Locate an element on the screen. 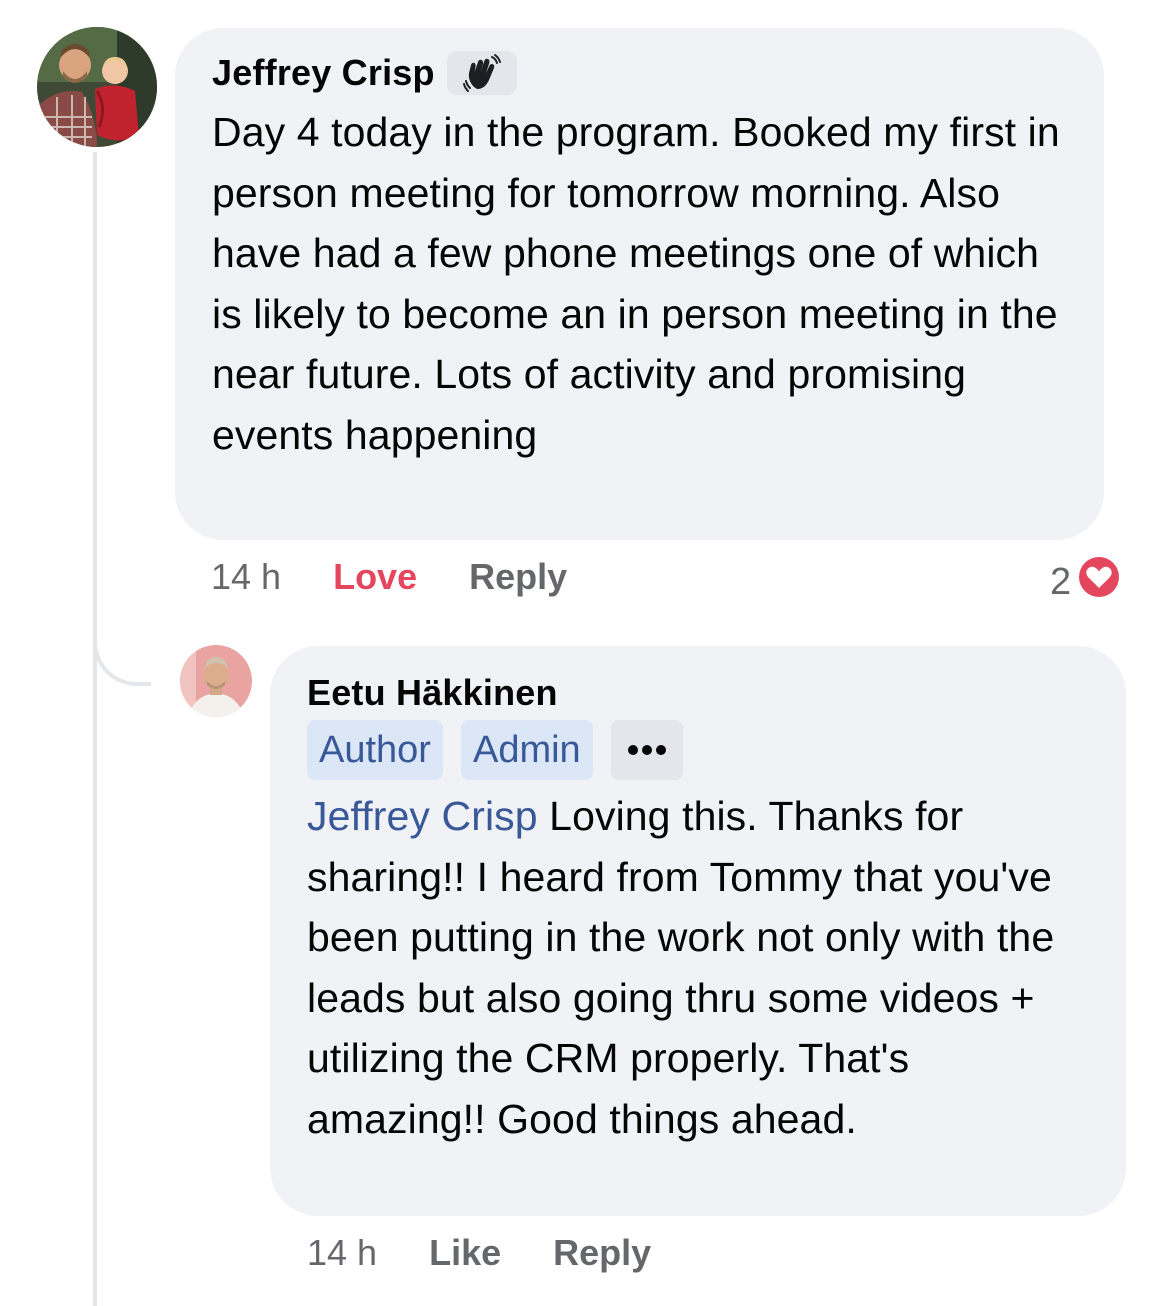 The width and height of the screenshot is (1170, 1306). like-button: Like is located at coordinates (465, 1253).